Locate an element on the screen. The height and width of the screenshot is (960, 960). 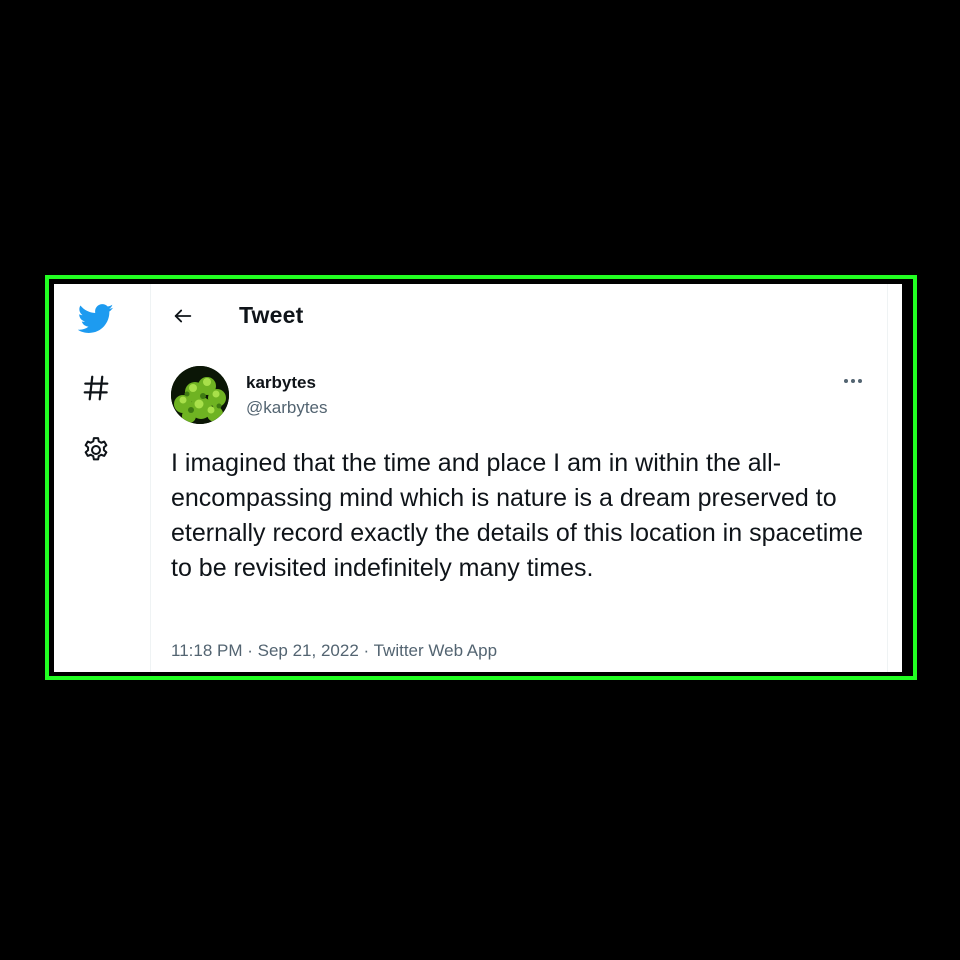
explore-link is located at coordinates (96, 388).